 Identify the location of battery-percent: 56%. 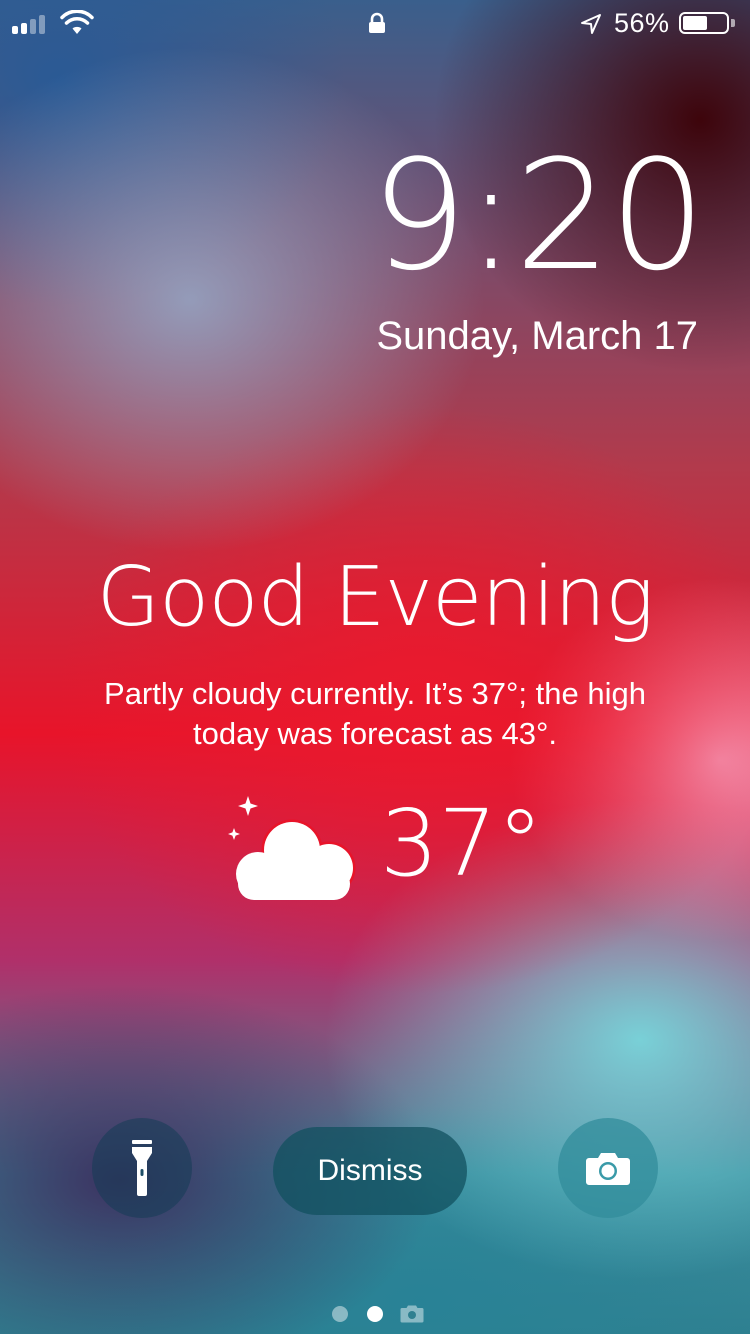
(642, 23).